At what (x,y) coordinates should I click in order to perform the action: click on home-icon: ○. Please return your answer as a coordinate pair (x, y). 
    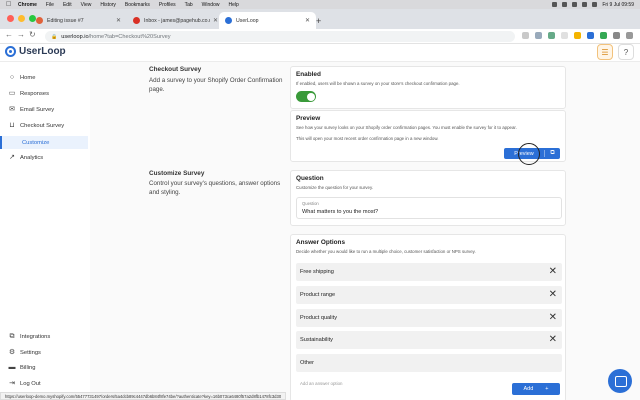
    Looking at the image, I should click on (12, 77).